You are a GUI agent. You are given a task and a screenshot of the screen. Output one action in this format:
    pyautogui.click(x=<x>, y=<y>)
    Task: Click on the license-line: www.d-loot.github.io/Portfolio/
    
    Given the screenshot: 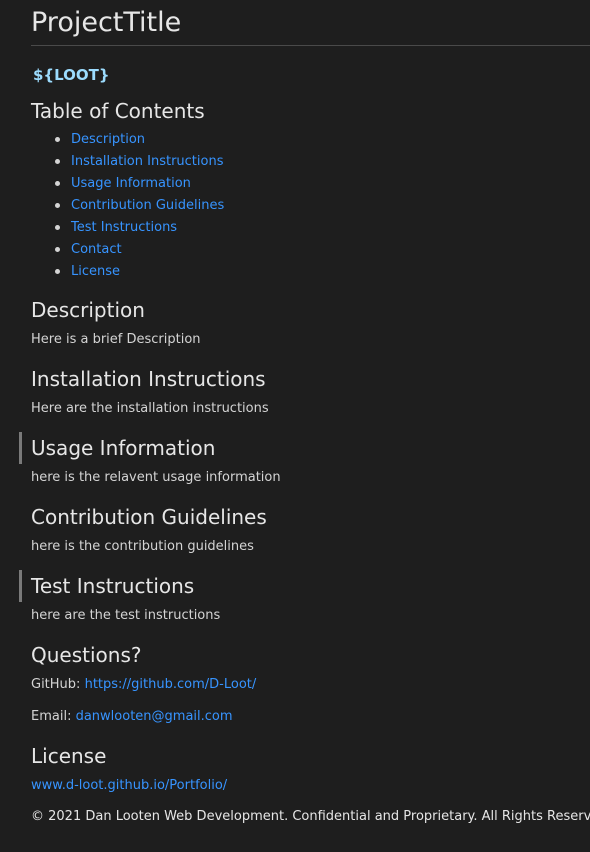 What is the action you would take?
    pyautogui.click(x=310, y=786)
    